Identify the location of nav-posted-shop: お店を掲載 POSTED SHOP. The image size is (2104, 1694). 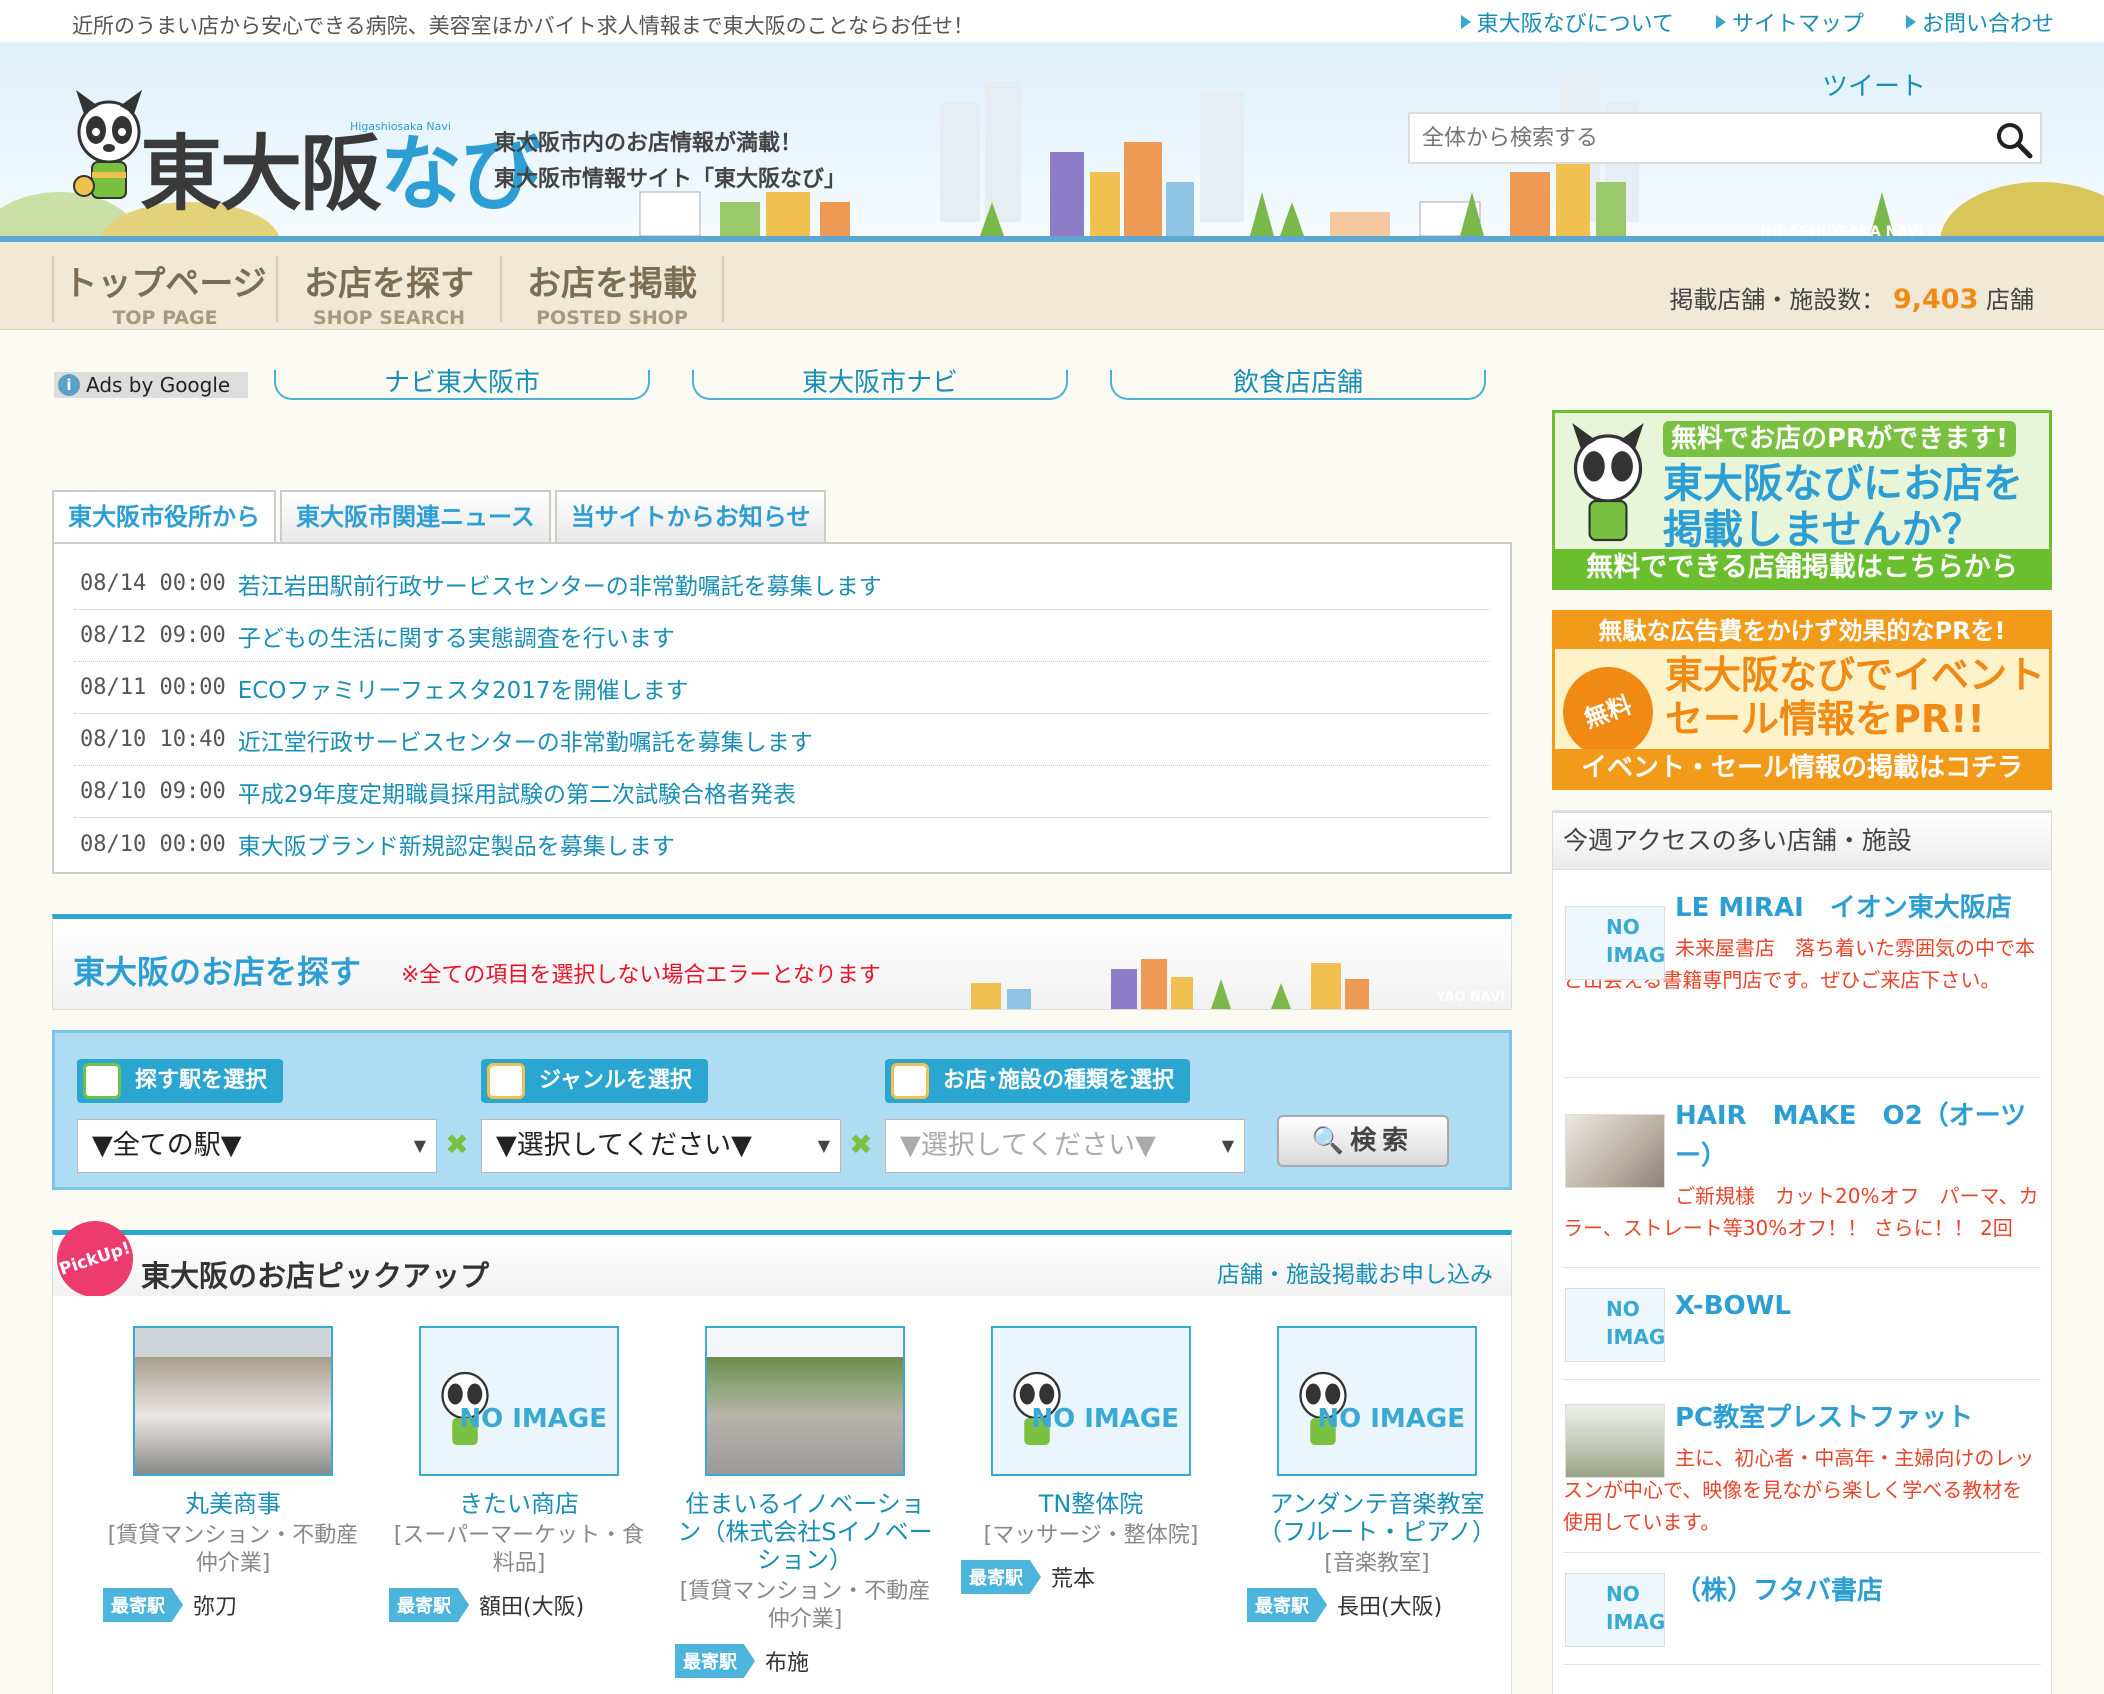
(612, 292).